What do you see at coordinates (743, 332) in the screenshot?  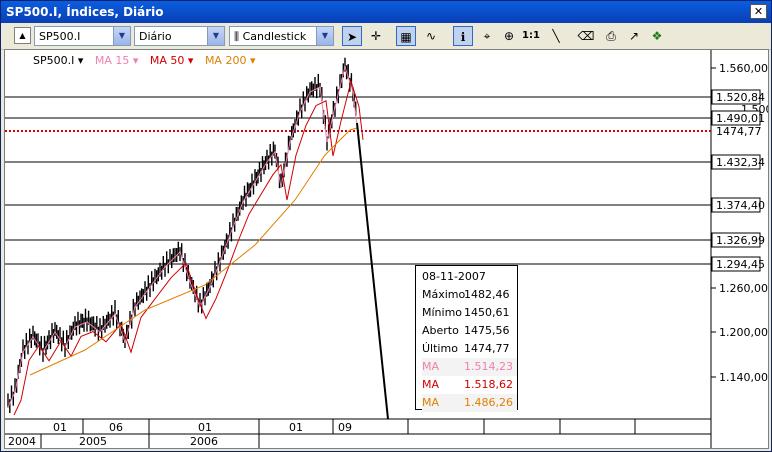 I see `price-tick-1200: 1.200,00` at bounding box center [743, 332].